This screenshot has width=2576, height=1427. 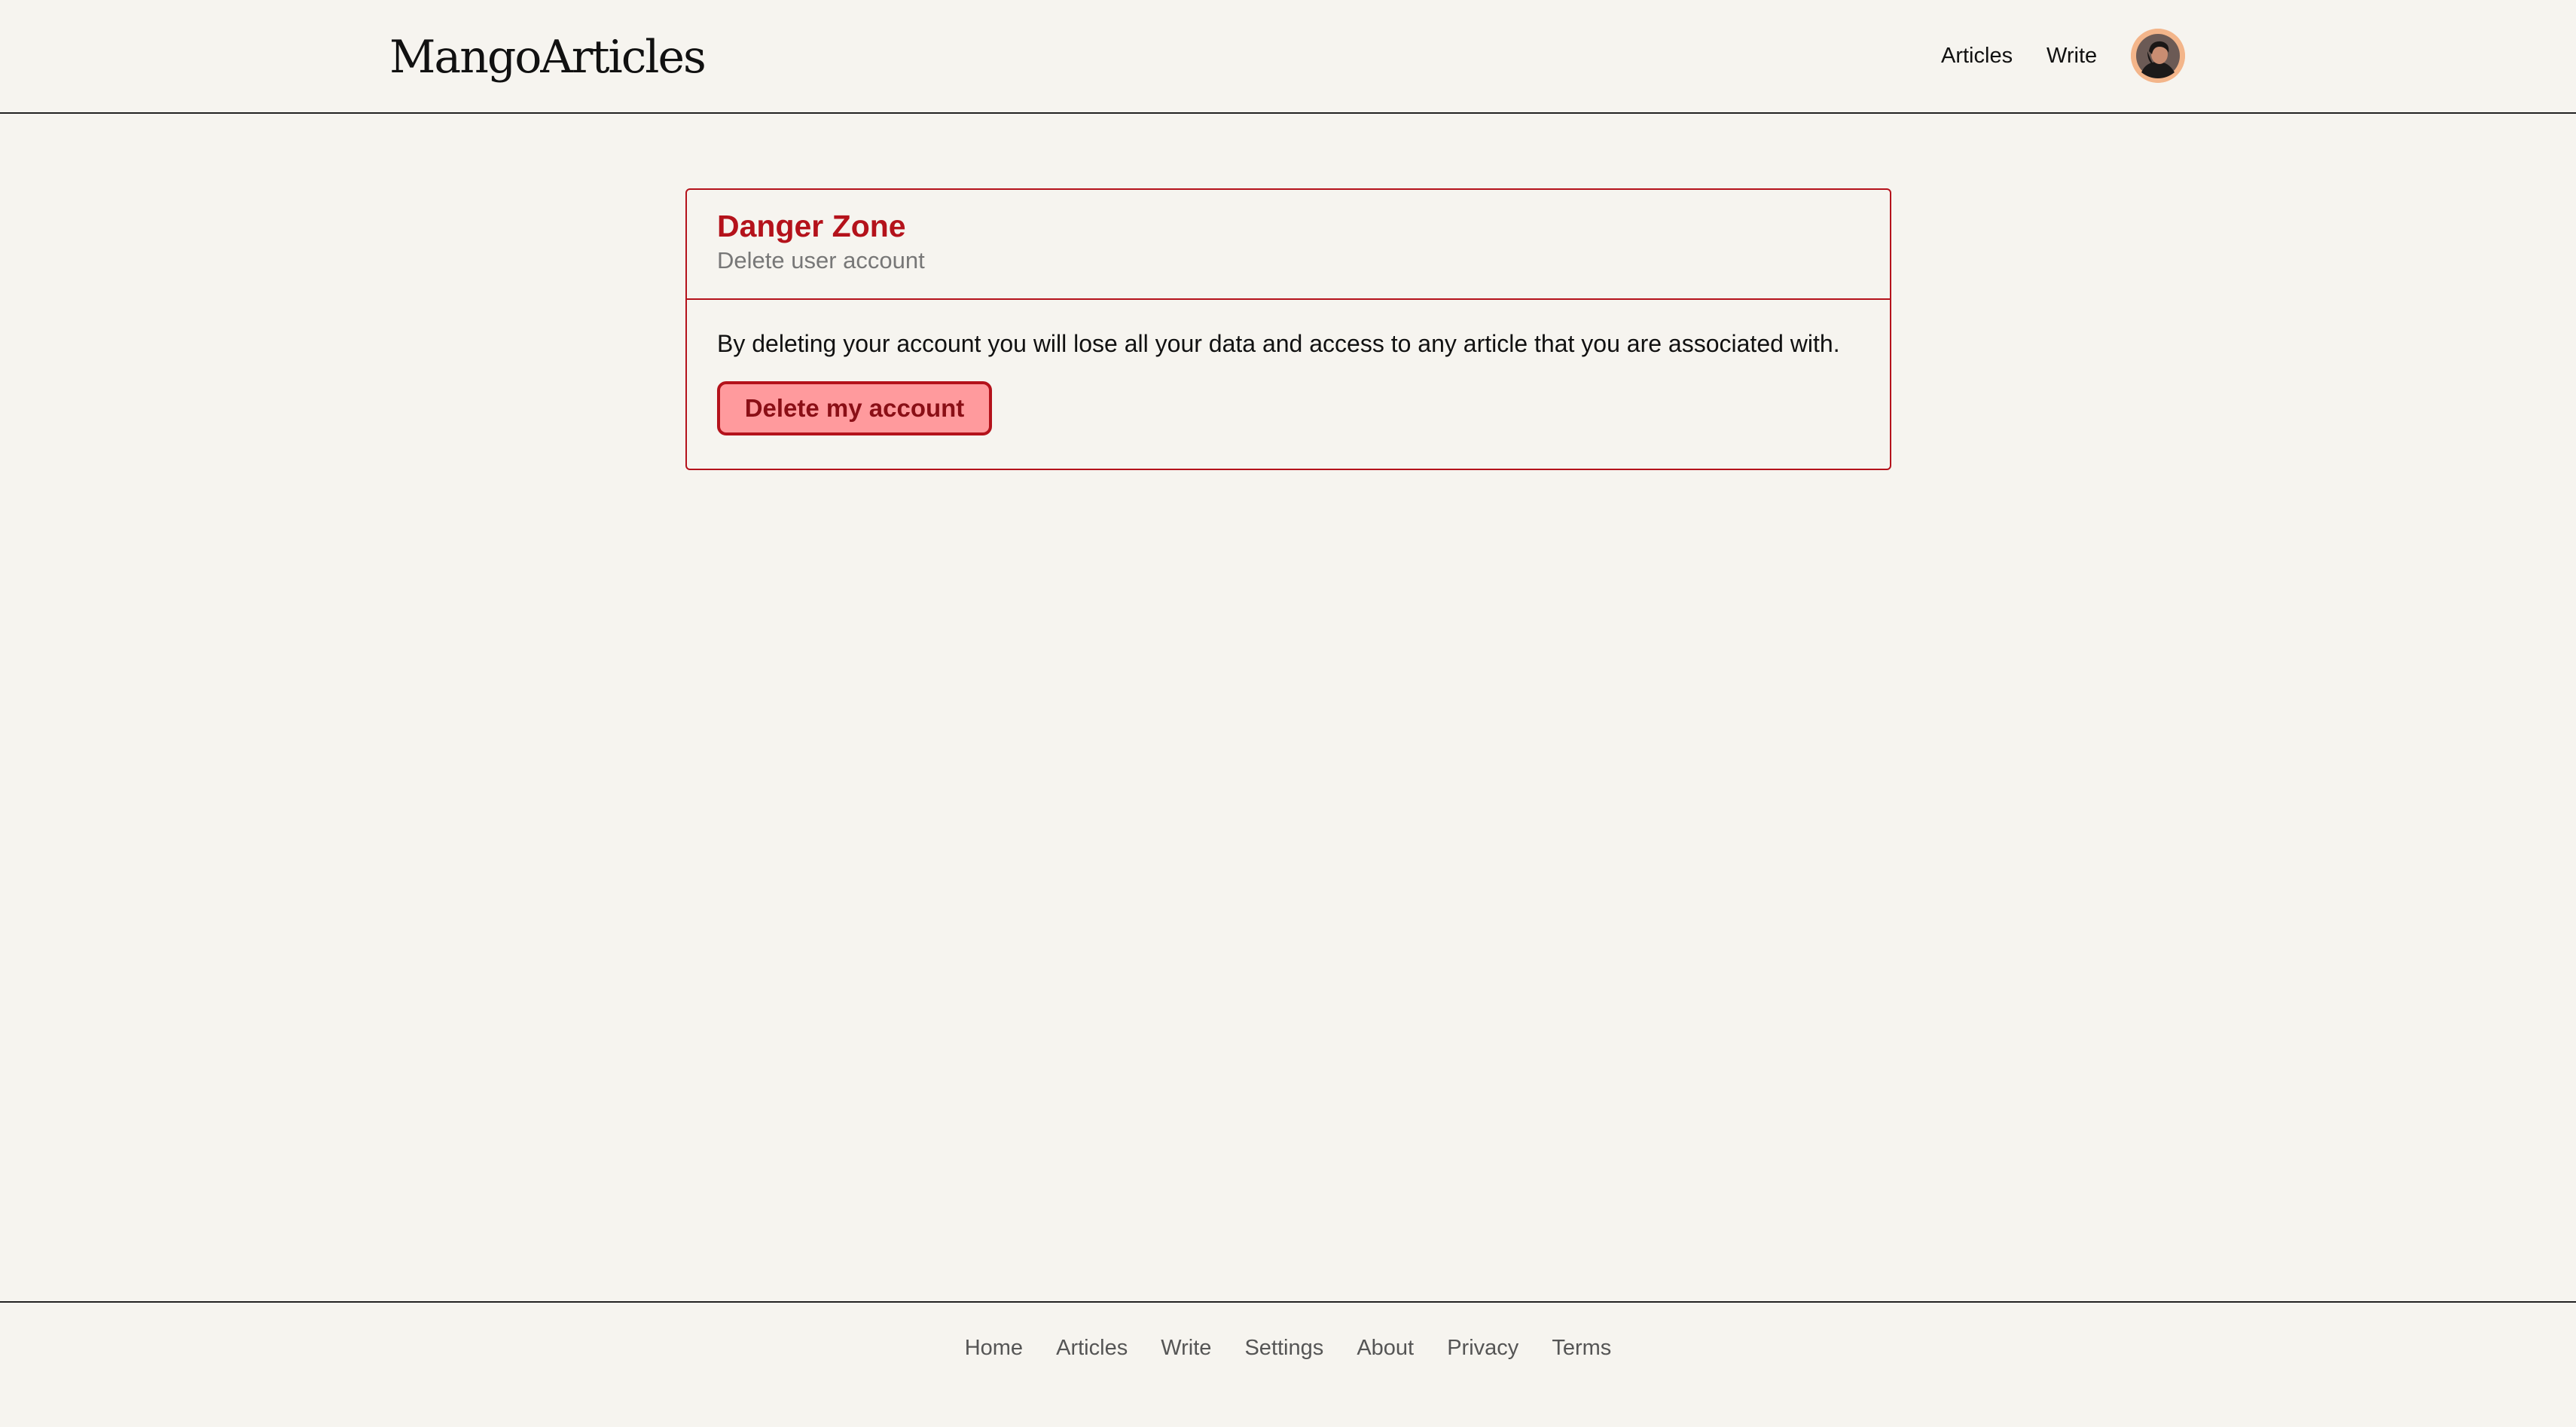 What do you see at coordinates (821, 260) in the screenshot?
I see `danger-zone-subtitle: Delete user account` at bounding box center [821, 260].